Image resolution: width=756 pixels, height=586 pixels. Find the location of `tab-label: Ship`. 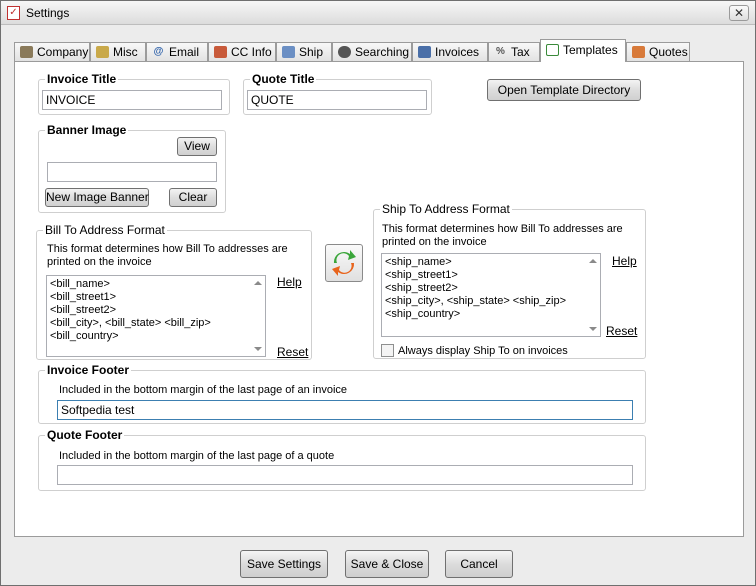

tab-label: Ship is located at coordinates (311, 52).